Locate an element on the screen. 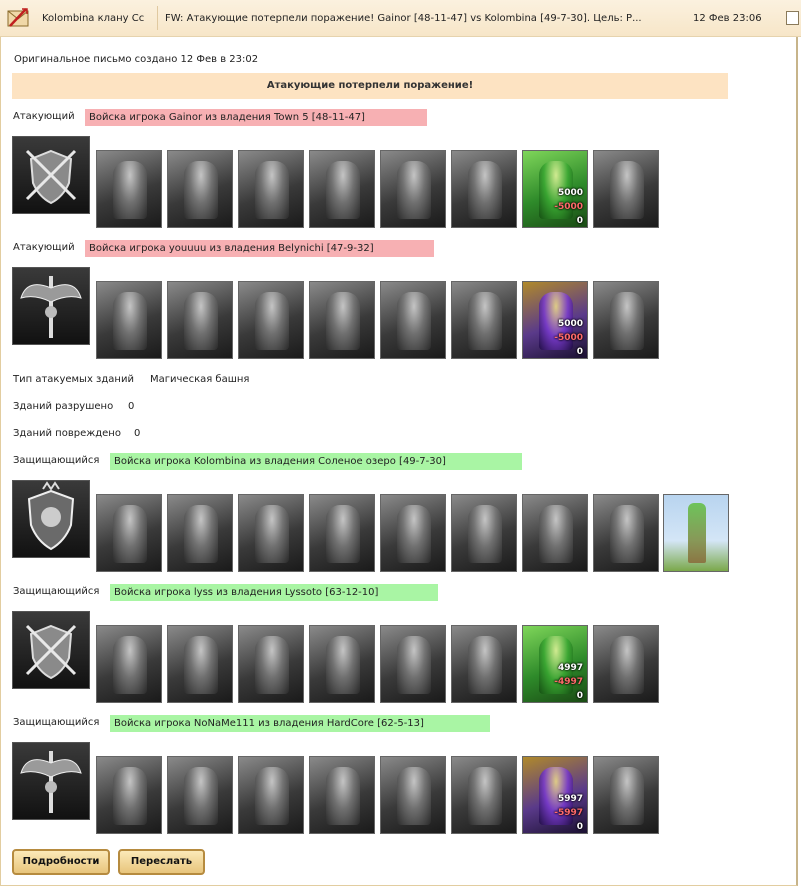 Image resolution: width=801 pixels, height=888 pixels. select-checkbox is located at coordinates (792, 18).